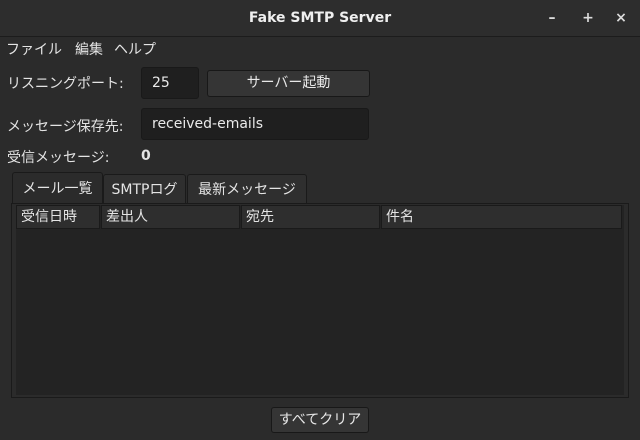  What do you see at coordinates (57, 188) in the screenshot?
I see `tab-mail-list: メール一覧` at bounding box center [57, 188].